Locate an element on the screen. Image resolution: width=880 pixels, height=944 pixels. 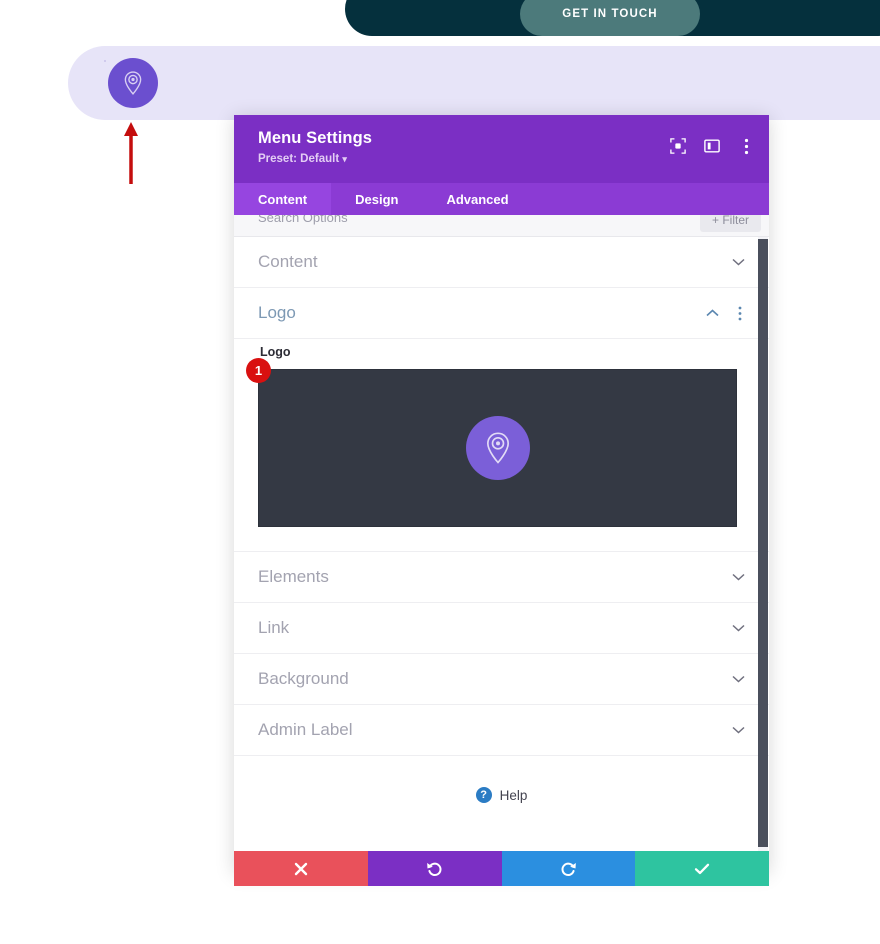
undo-button is located at coordinates (434, 868).